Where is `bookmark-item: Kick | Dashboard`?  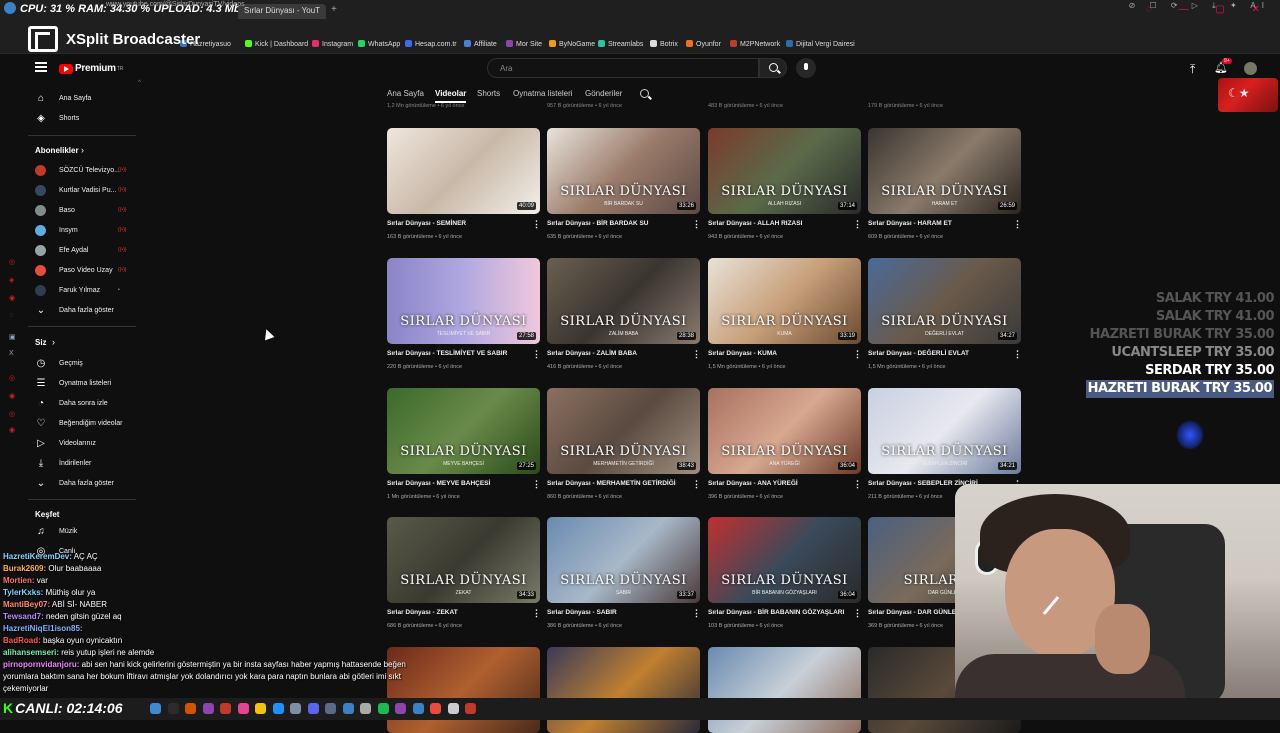 bookmark-item: Kick | Dashboard is located at coordinates (276, 44).